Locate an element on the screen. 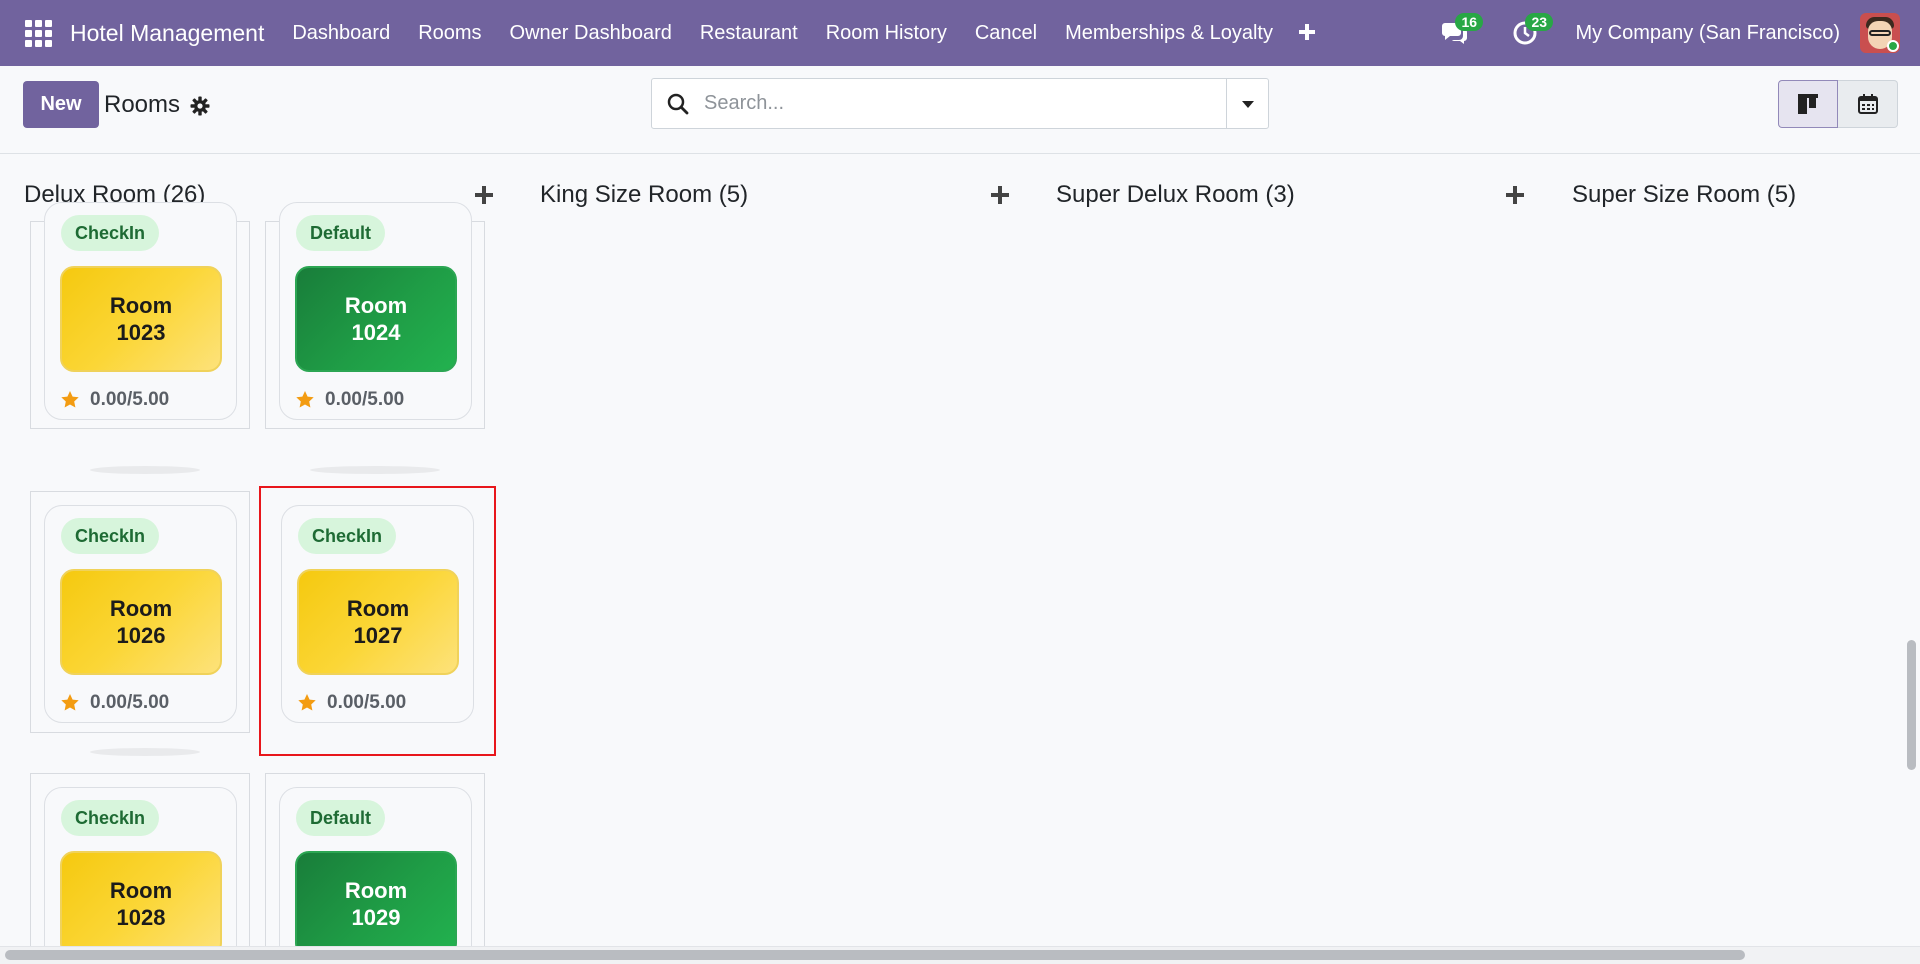  room-tile: Room 1023 is located at coordinates (141, 319).